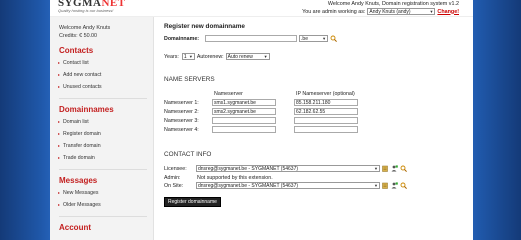  What do you see at coordinates (401, 11) in the screenshot?
I see `admin-user-select: Andy Knuts (andy) ▼` at bounding box center [401, 11].